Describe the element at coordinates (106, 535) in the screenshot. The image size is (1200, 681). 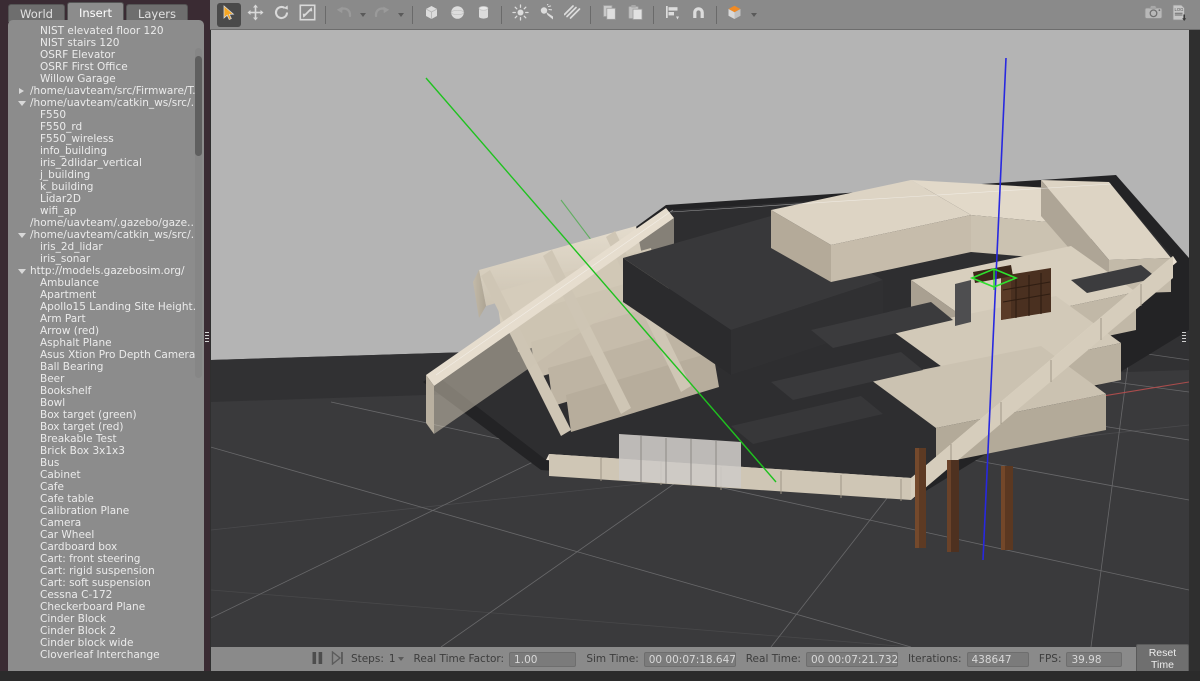
I see `model-list-item: Car Wheel` at that location.